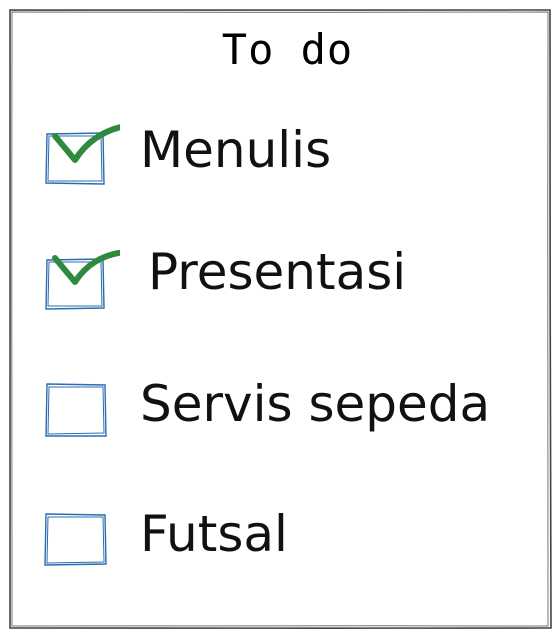  I want to click on list-item-servis-sepeda: Servis sepeda, so click(280, 412).